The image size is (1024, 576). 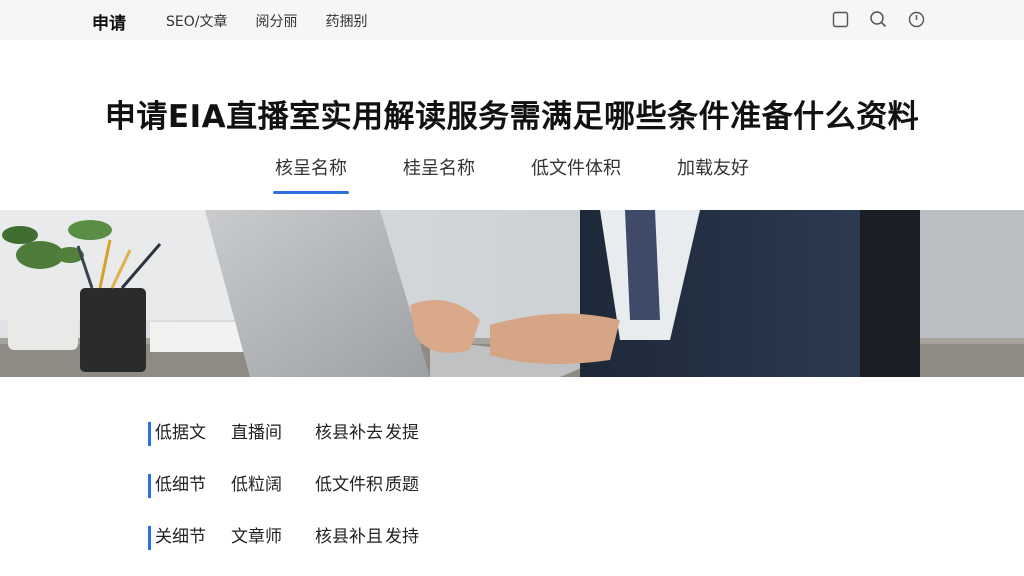 What do you see at coordinates (180, 485) in the screenshot?
I see `list-cell: 低细节` at bounding box center [180, 485].